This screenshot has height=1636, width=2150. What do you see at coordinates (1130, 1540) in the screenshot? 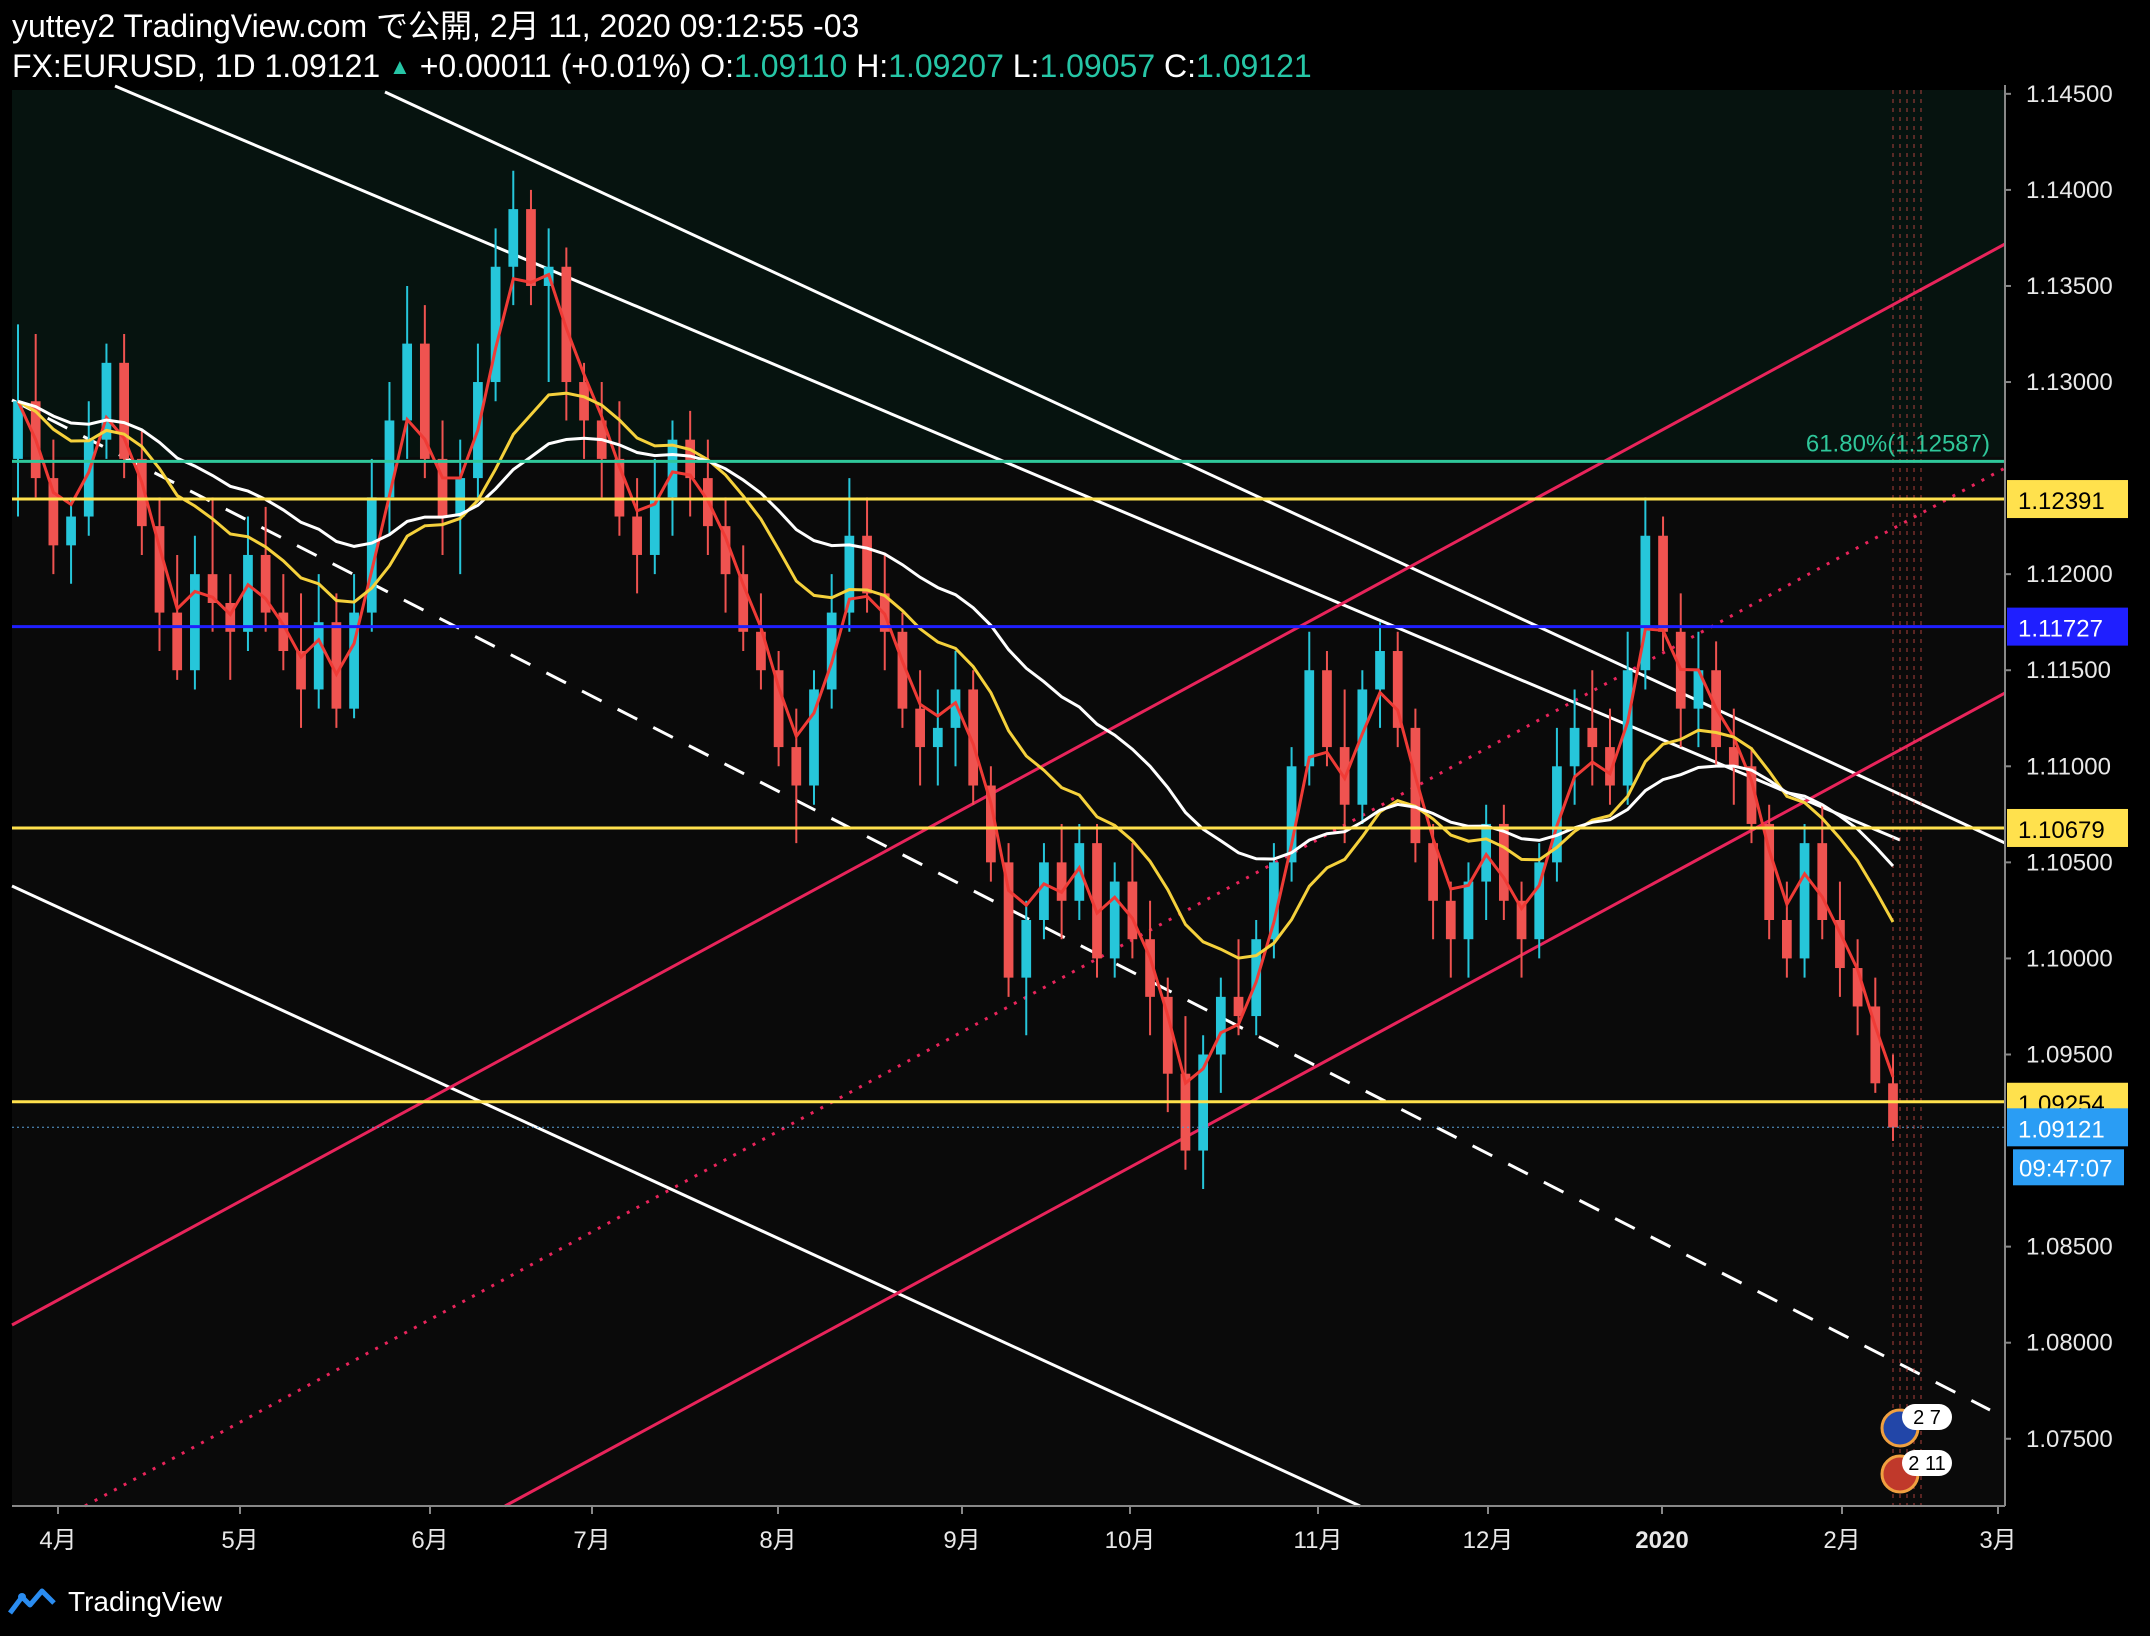
I see `time-tick-label: 10月` at bounding box center [1130, 1540].